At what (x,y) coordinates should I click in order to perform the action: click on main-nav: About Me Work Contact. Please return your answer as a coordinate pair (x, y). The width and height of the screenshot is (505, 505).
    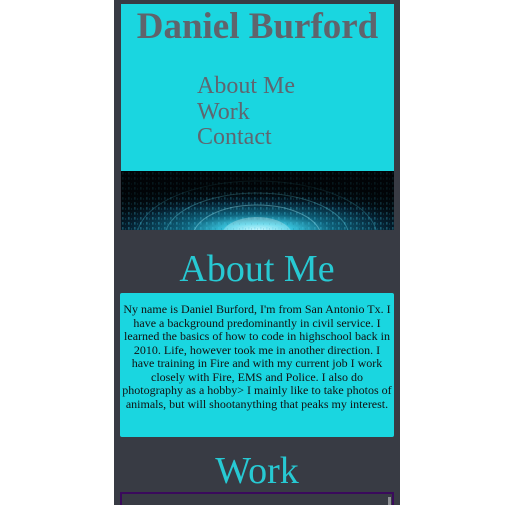
    Looking at the image, I should click on (246, 112).